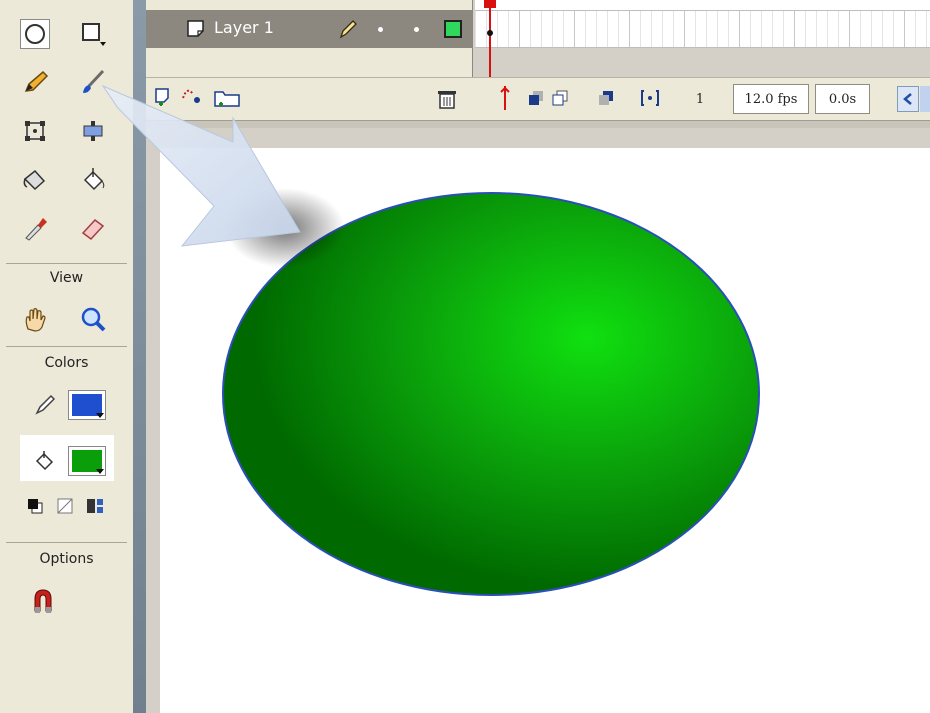  I want to click on chevron-left-icon, so click(907, 99).